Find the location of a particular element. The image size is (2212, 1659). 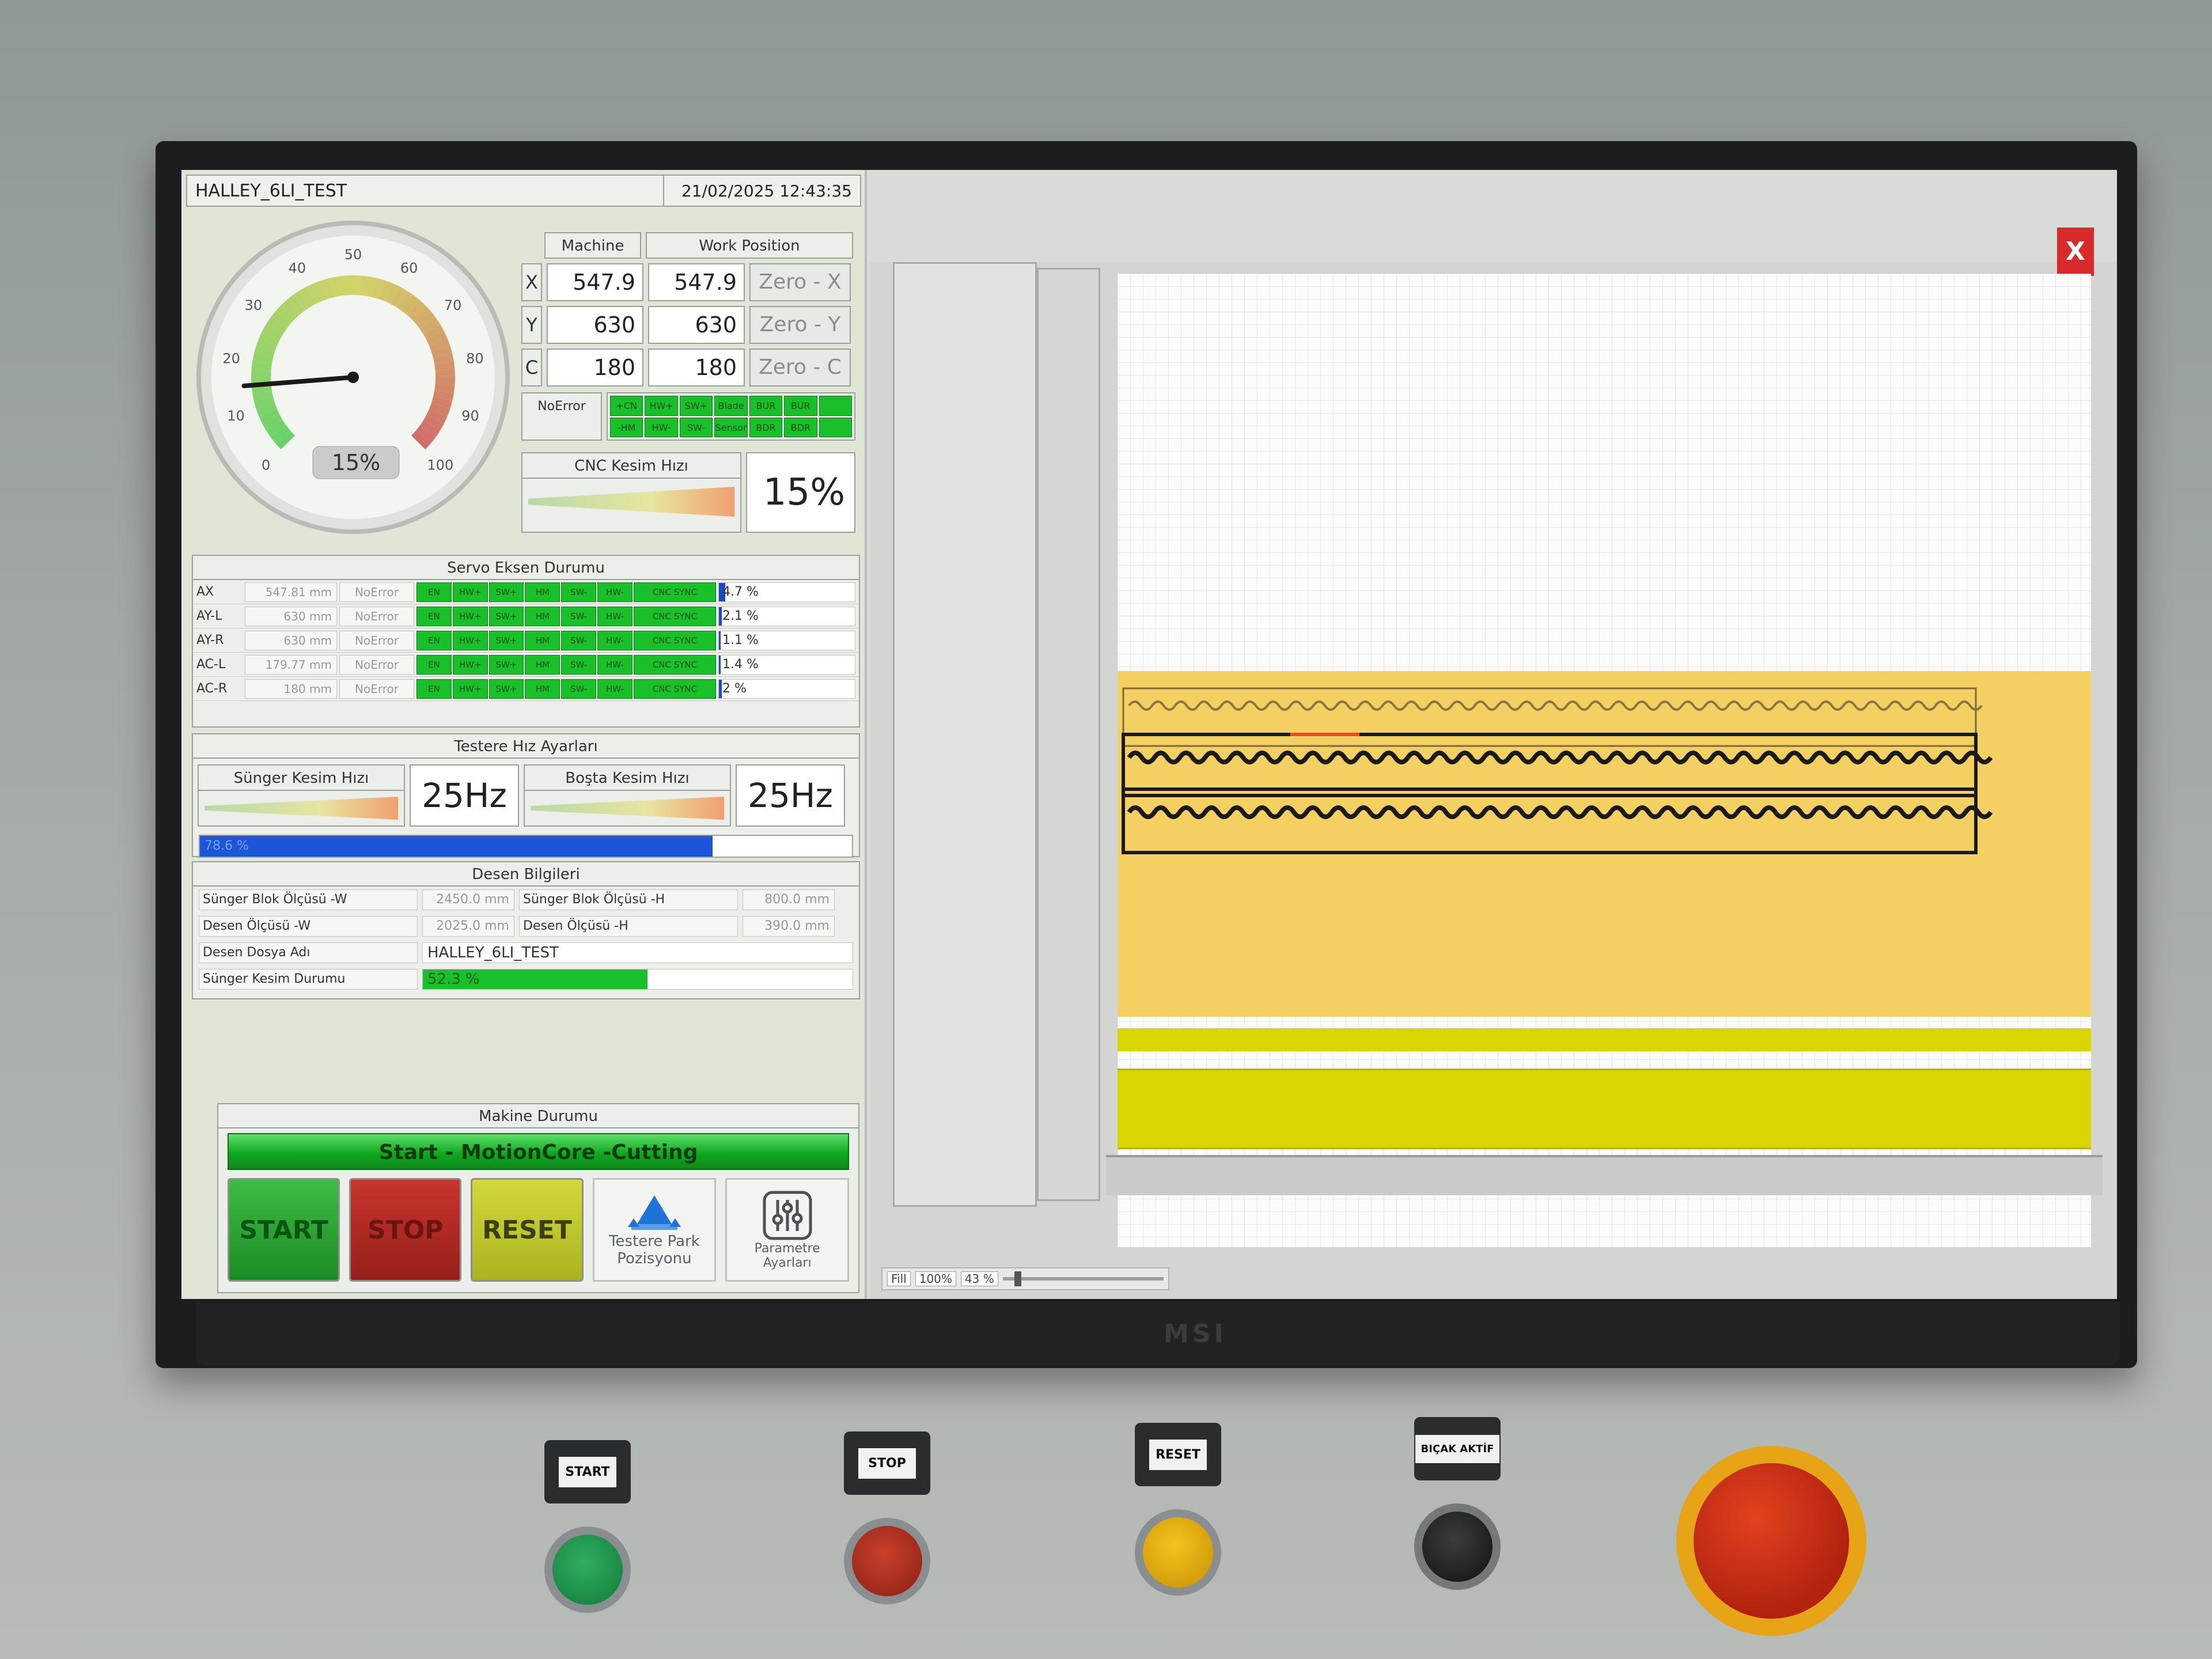

close-button: X is located at coordinates (2075, 252).